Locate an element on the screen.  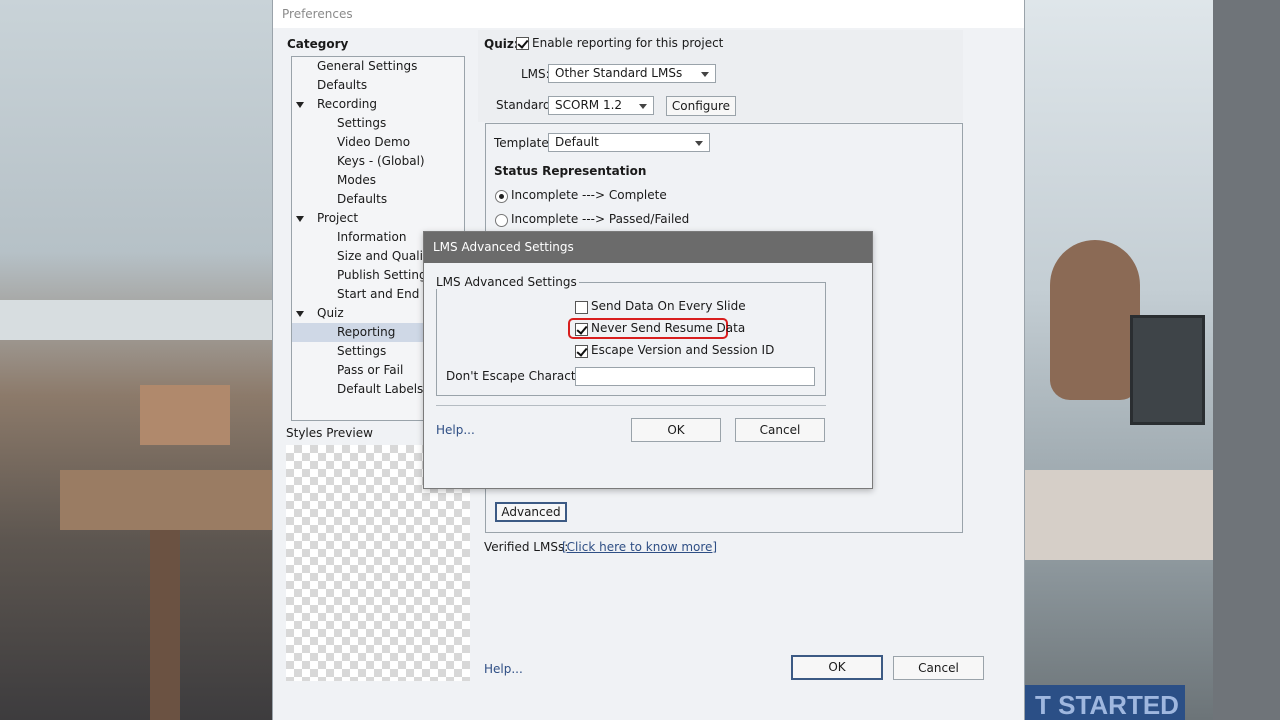
background-monitor is located at coordinates (1167, 370).